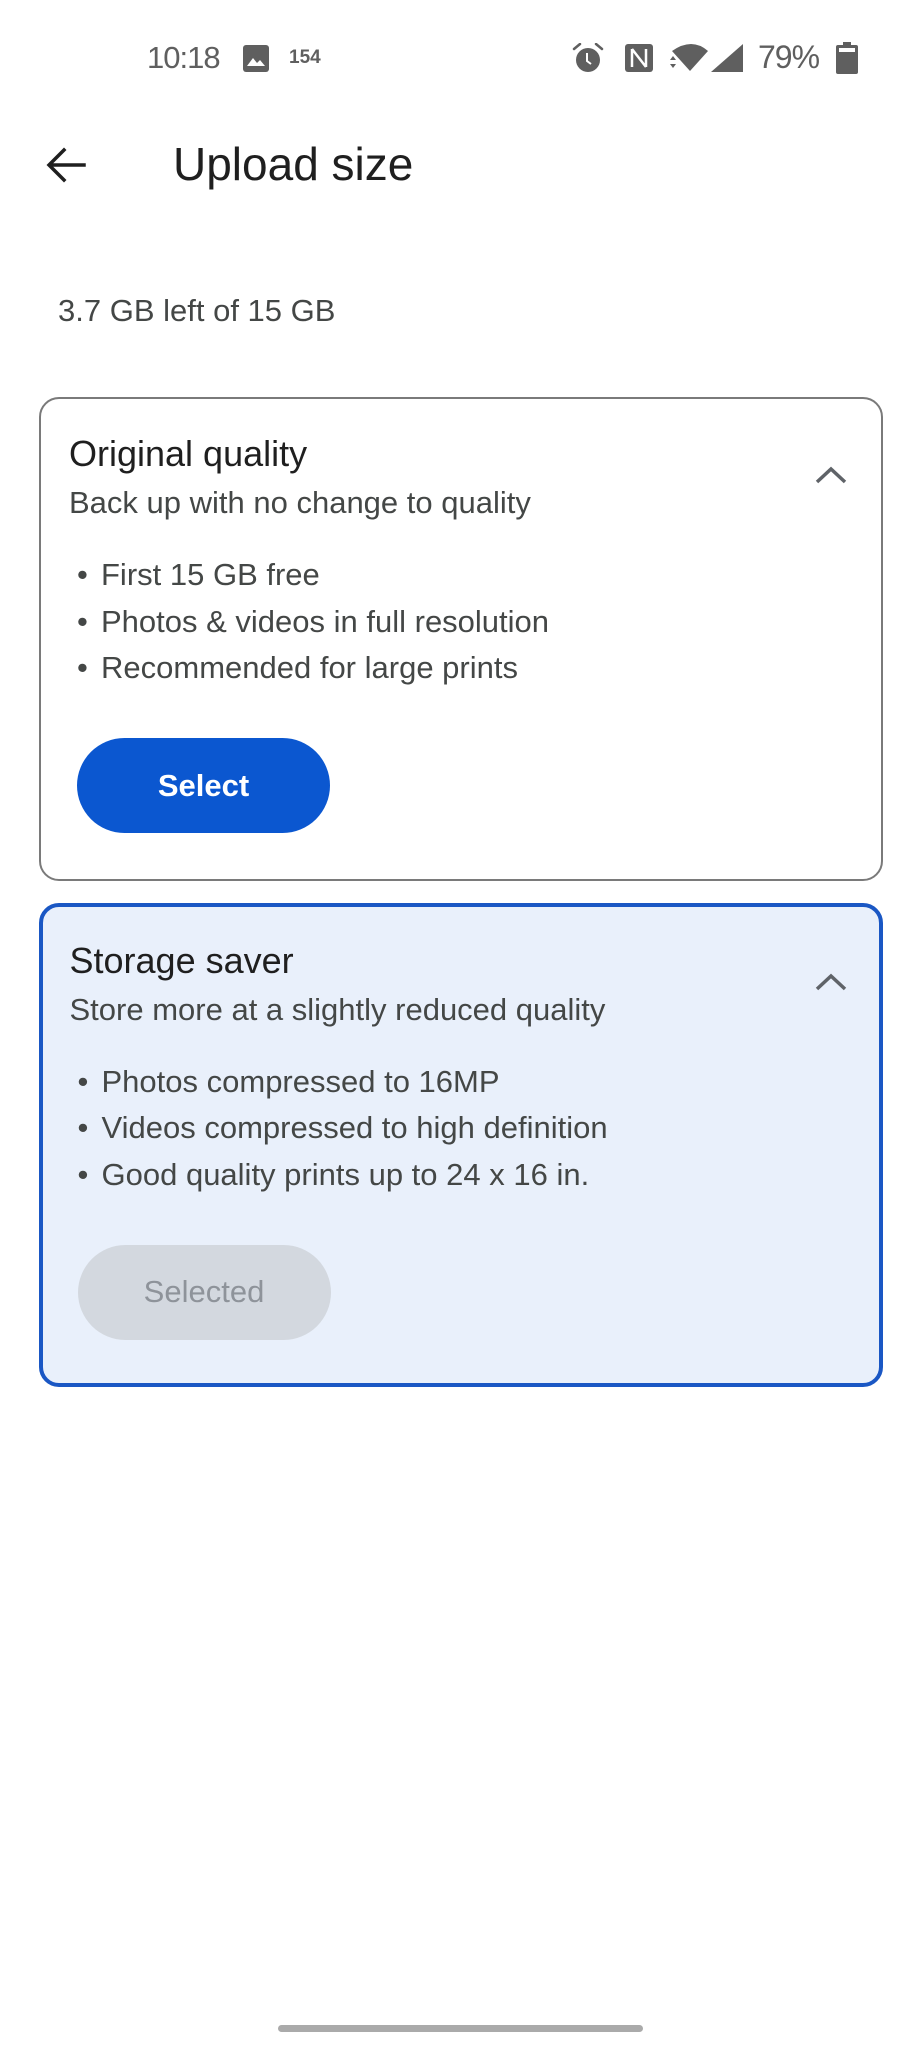 The image size is (922, 2048). Describe the element at coordinates (689, 57) in the screenshot. I see `wifi-icon` at that location.